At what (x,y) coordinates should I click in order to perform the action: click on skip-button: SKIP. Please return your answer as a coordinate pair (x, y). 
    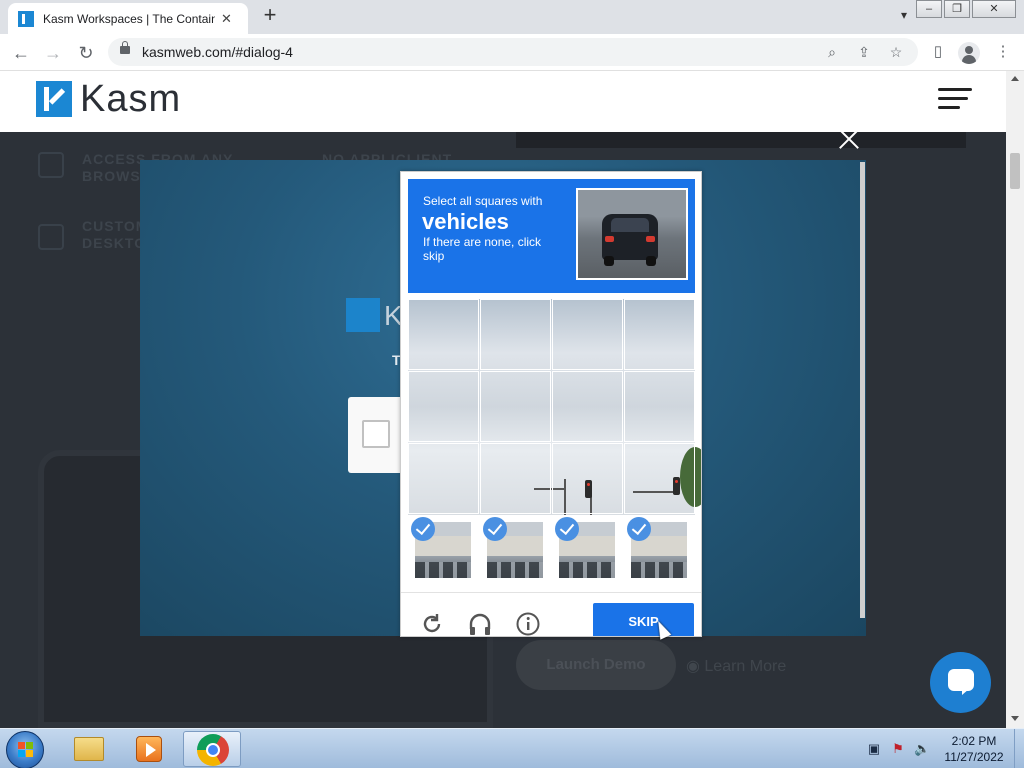
    Looking at the image, I should click on (643, 619).